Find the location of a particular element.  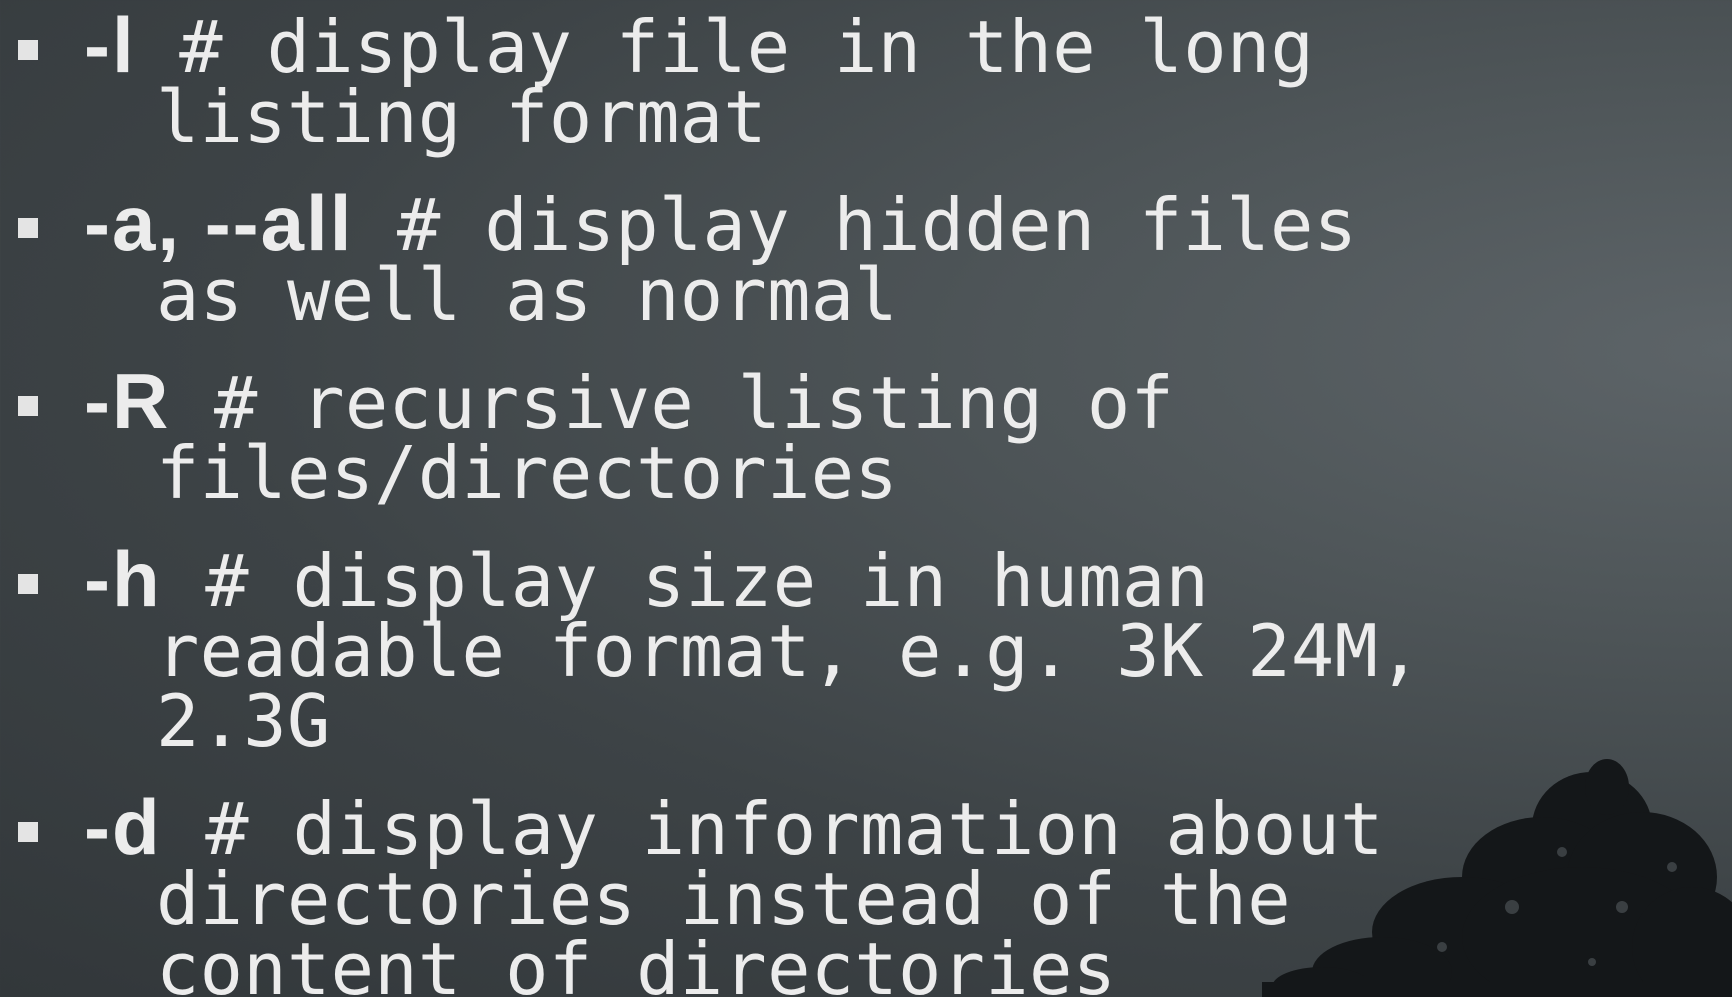

item-continuation-line: as well as normal is located at coordinates (527, 295).